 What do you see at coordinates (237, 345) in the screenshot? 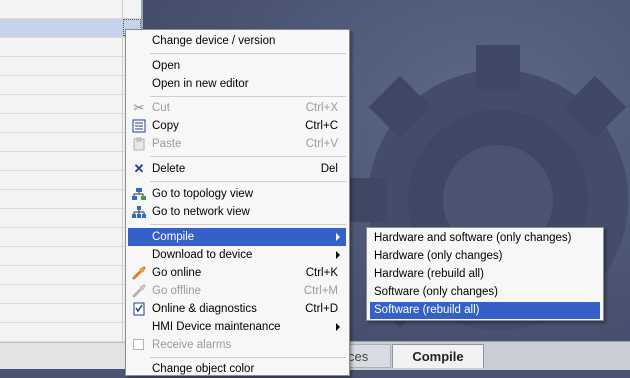
I see `menu-item-receive-alarms: Receive alarms` at bounding box center [237, 345].